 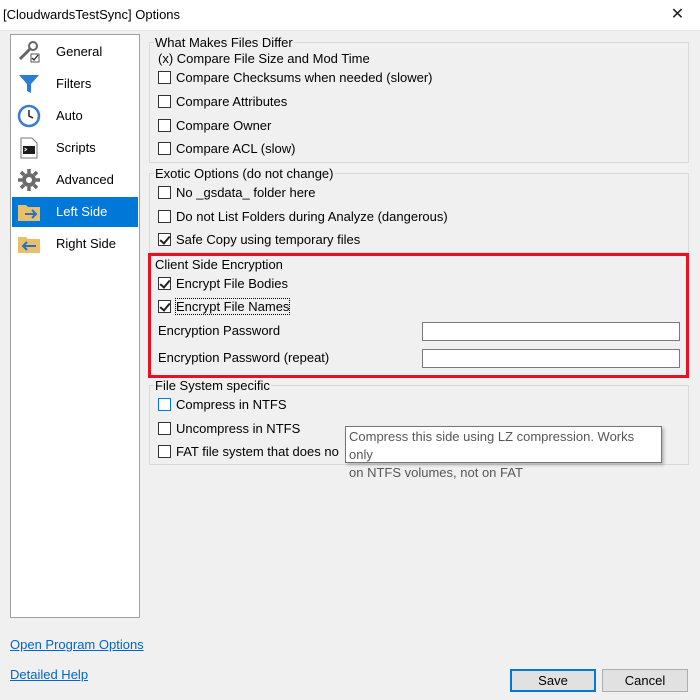 What do you see at coordinates (212, 385) in the screenshot?
I see `filesystem-group-title: File System specific` at bounding box center [212, 385].